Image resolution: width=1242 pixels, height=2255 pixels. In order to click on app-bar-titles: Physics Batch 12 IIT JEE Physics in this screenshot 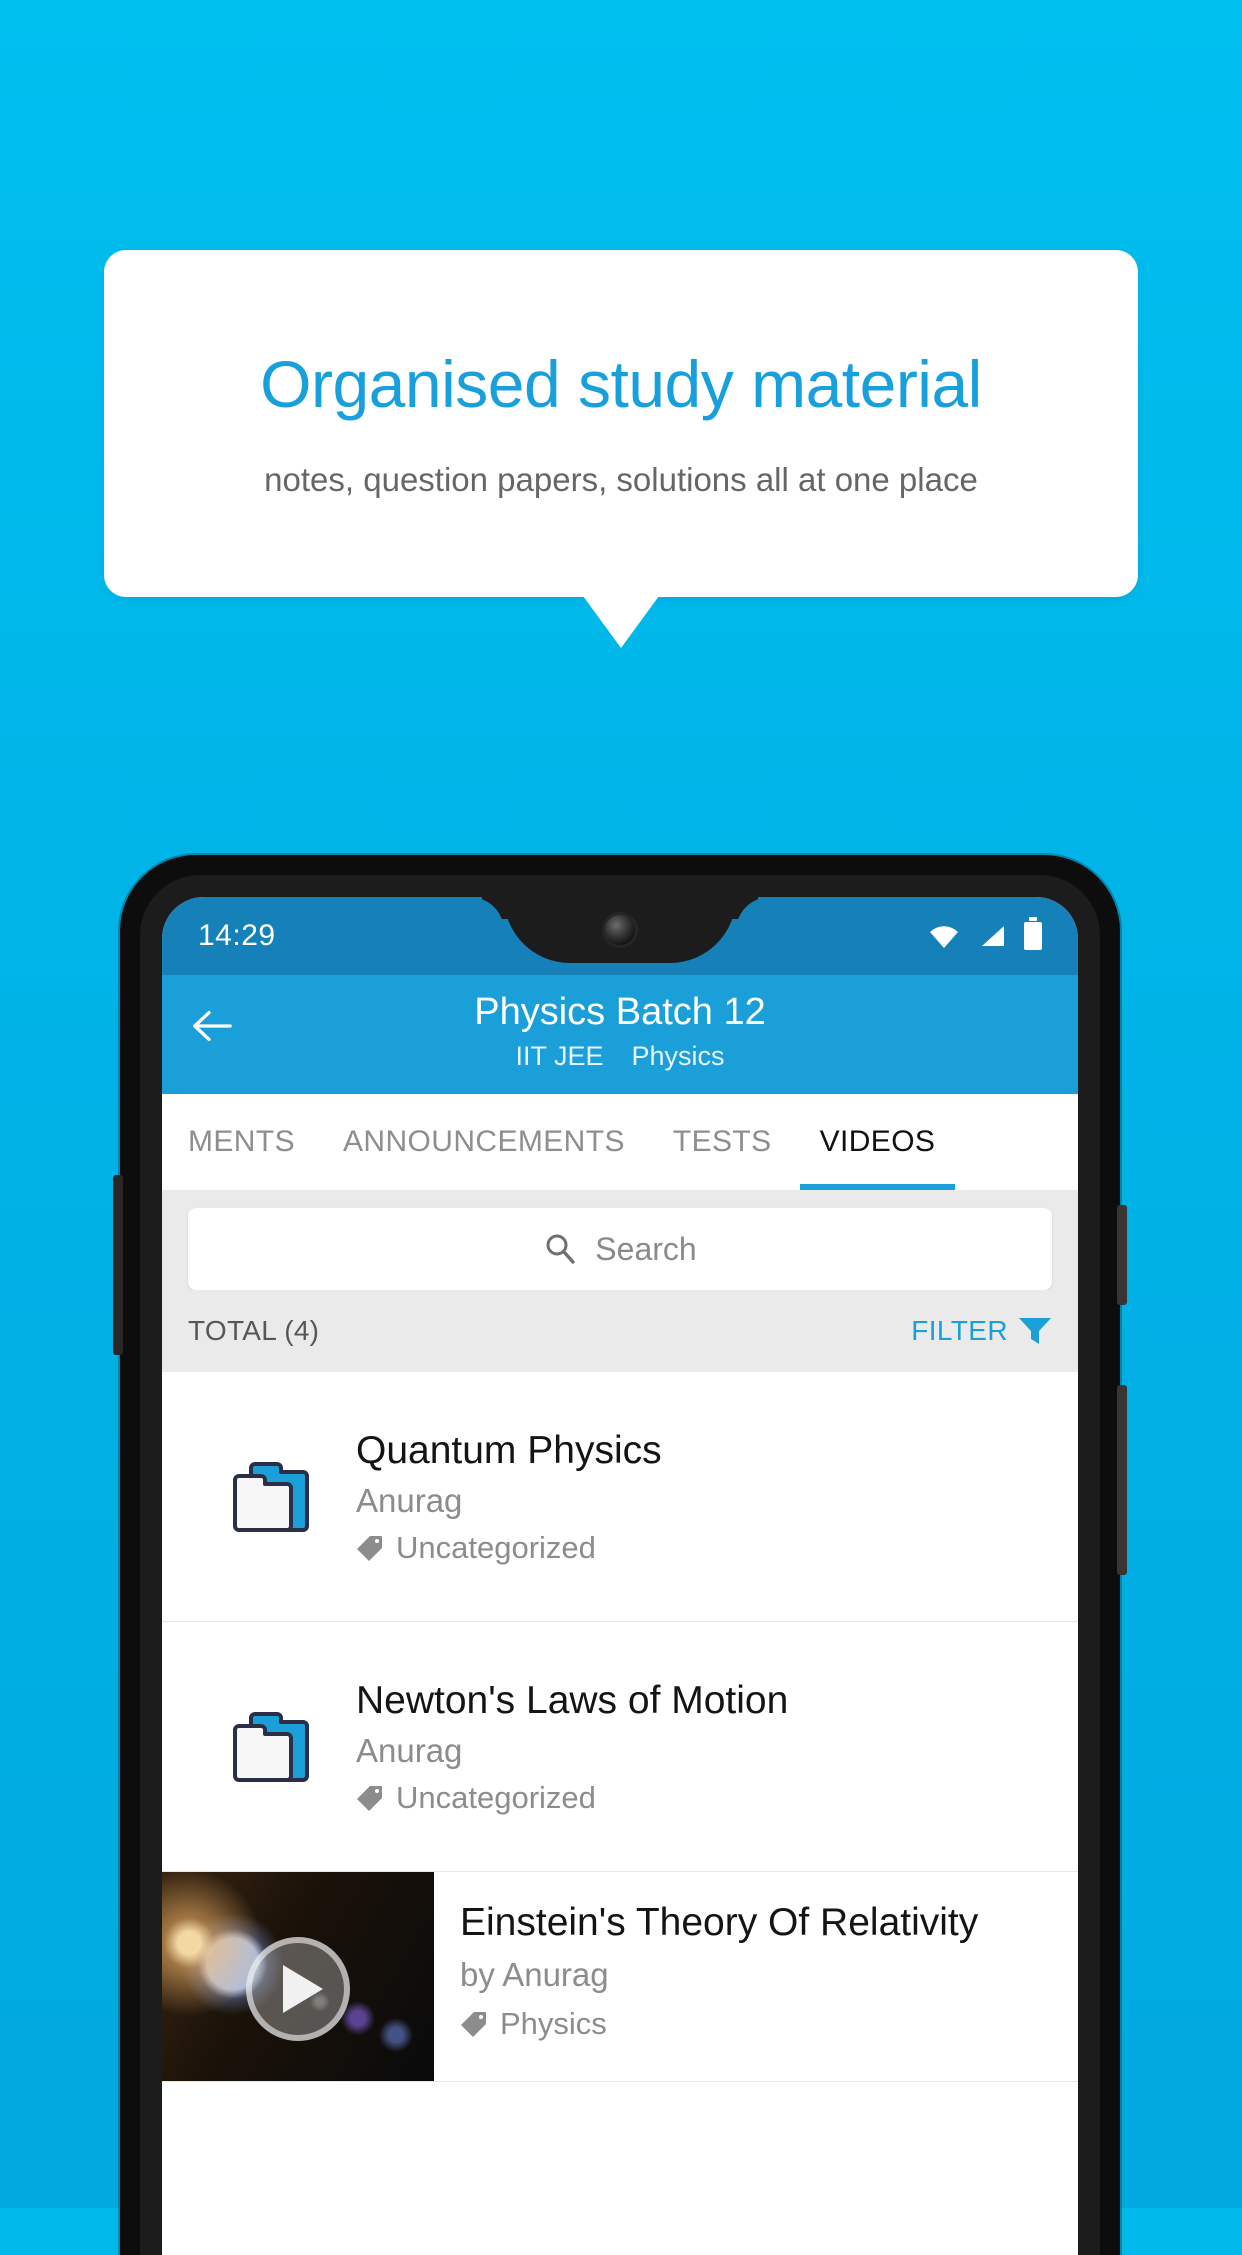, I will do `click(620, 1030)`.